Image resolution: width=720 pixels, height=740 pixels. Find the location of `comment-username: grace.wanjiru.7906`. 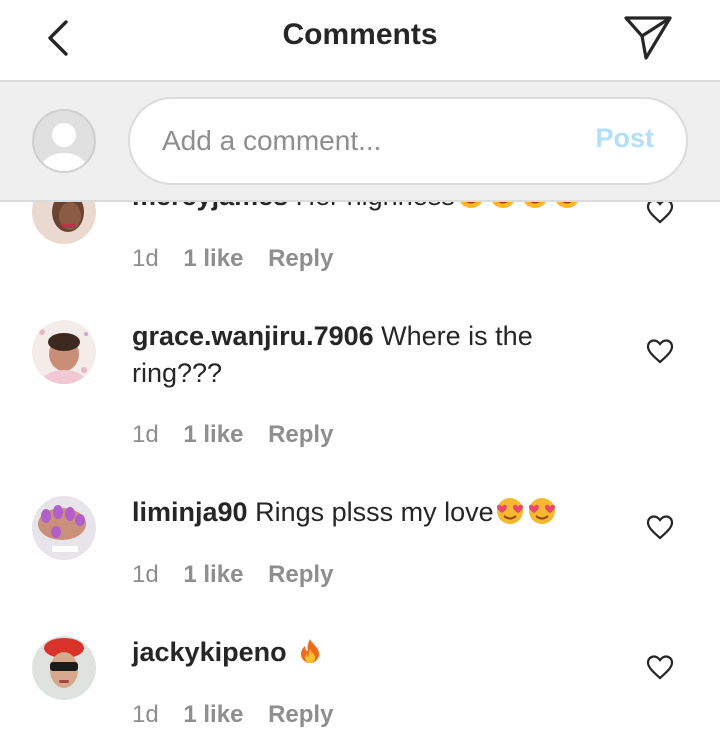

comment-username: grace.wanjiru.7906 is located at coordinates (253, 336).